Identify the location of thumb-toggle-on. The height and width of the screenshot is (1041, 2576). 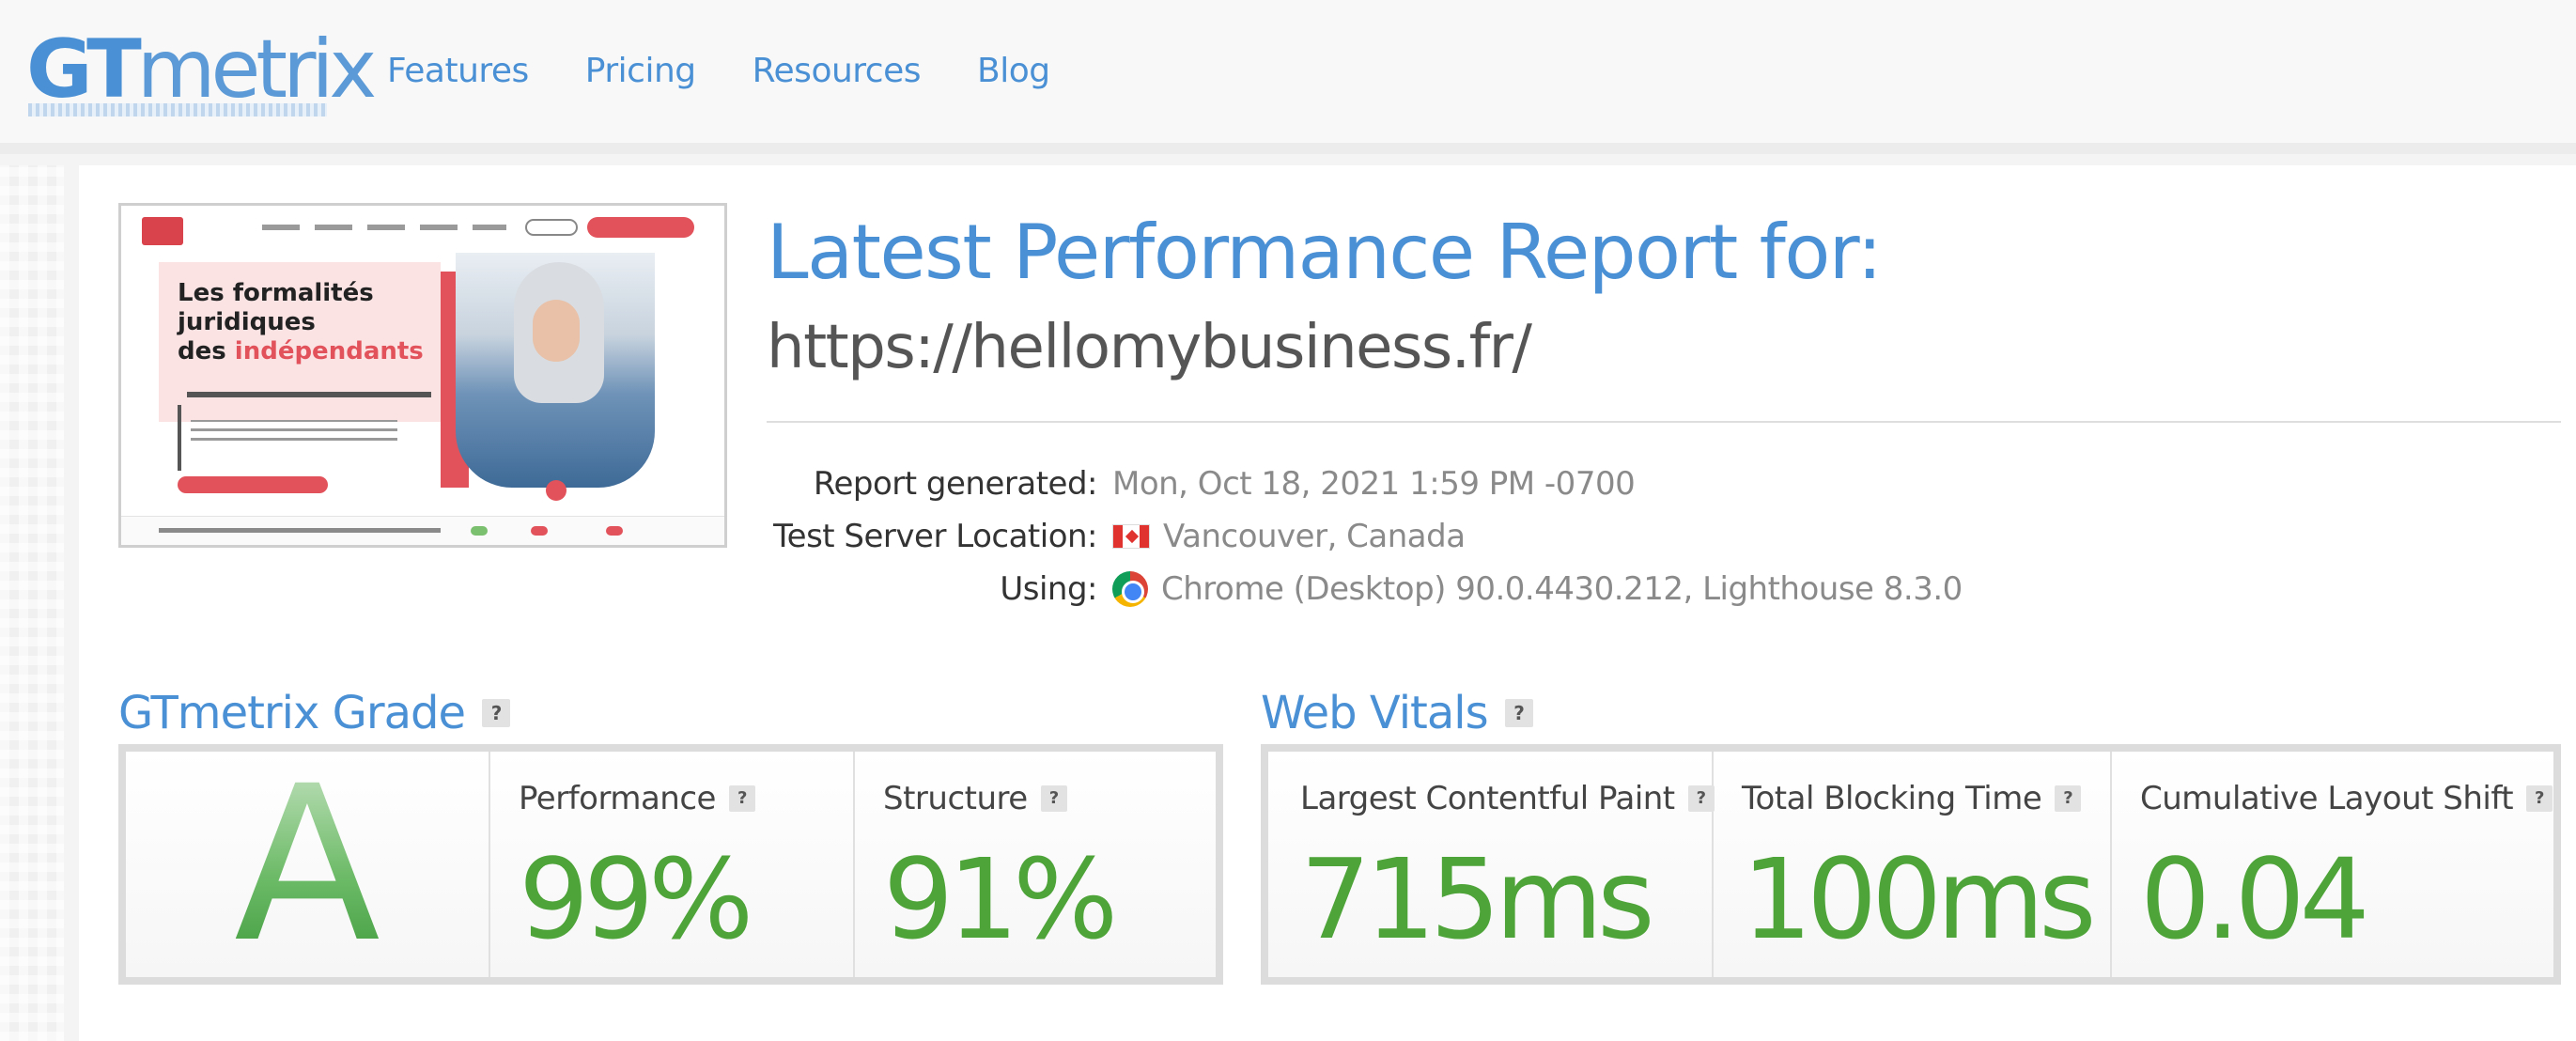
(480, 531).